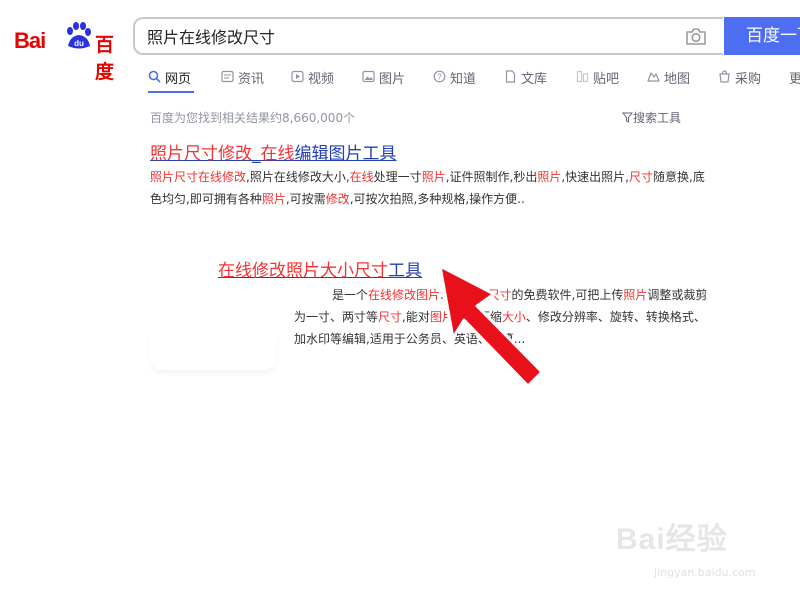 Image resolution: width=800 pixels, height=600 pixels. What do you see at coordinates (491, 326) in the screenshot?
I see `annotation-arrow-icon` at bounding box center [491, 326].